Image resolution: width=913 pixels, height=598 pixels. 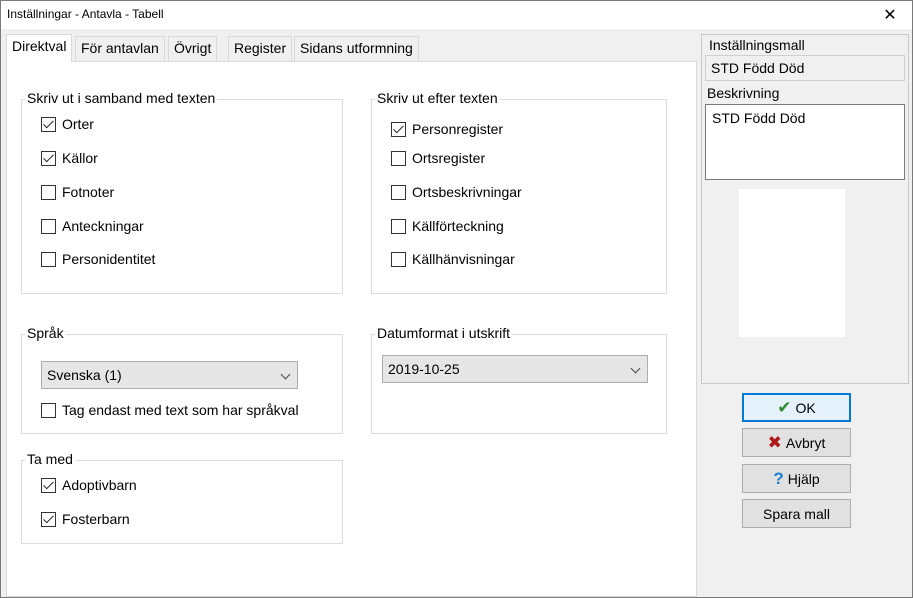 I want to click on close-icon: ✕, so click(x=890, y=15).